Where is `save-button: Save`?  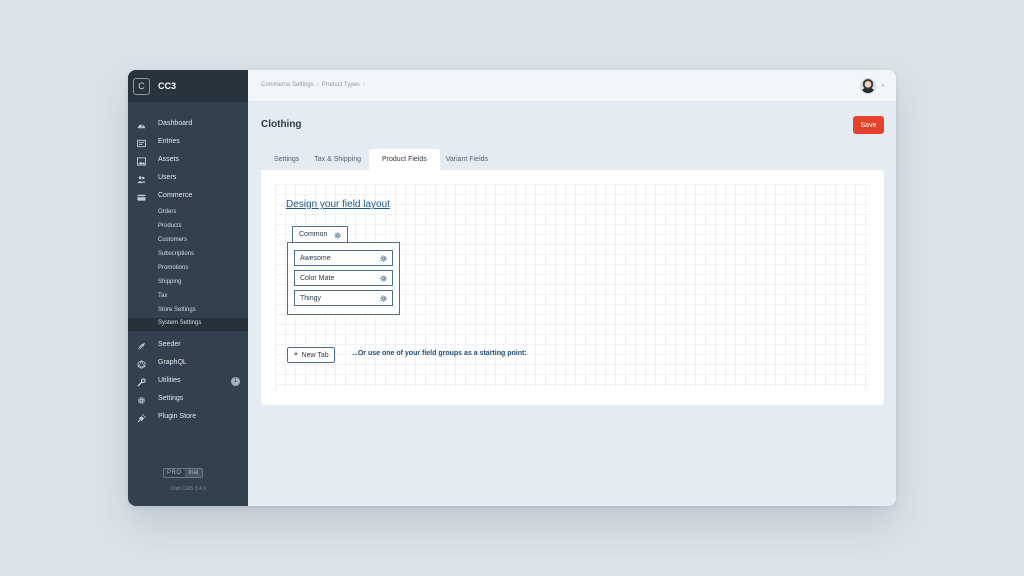 save-button: Save is located at coordinates (868, 125).